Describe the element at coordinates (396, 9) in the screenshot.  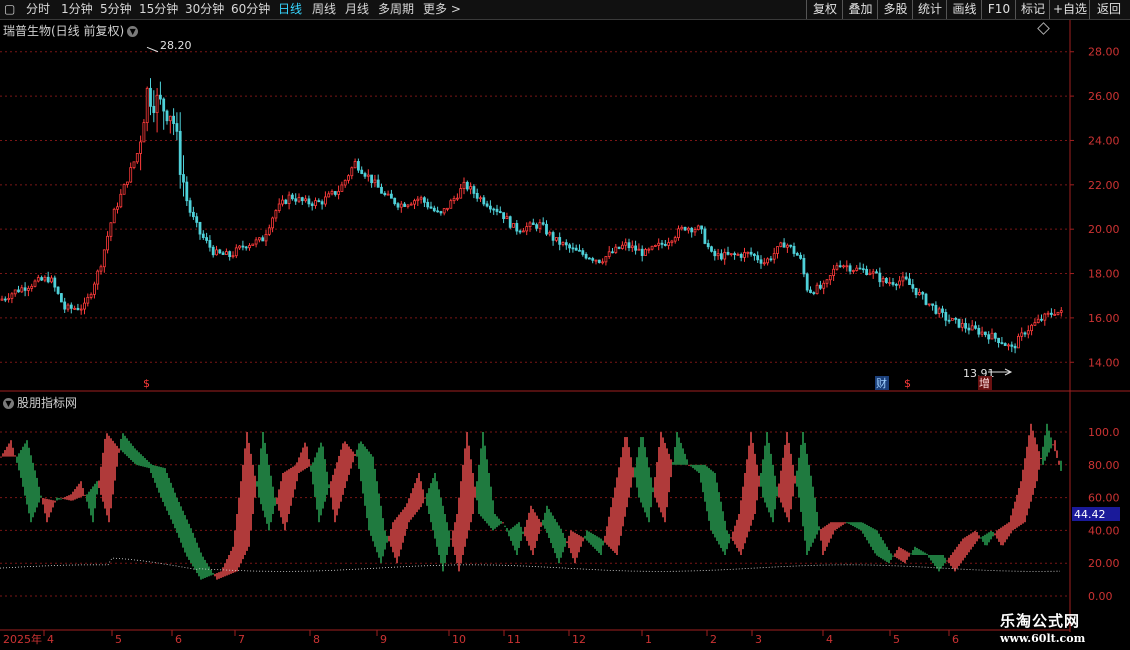
I see `tab-period-multi: 多周期` at that location.